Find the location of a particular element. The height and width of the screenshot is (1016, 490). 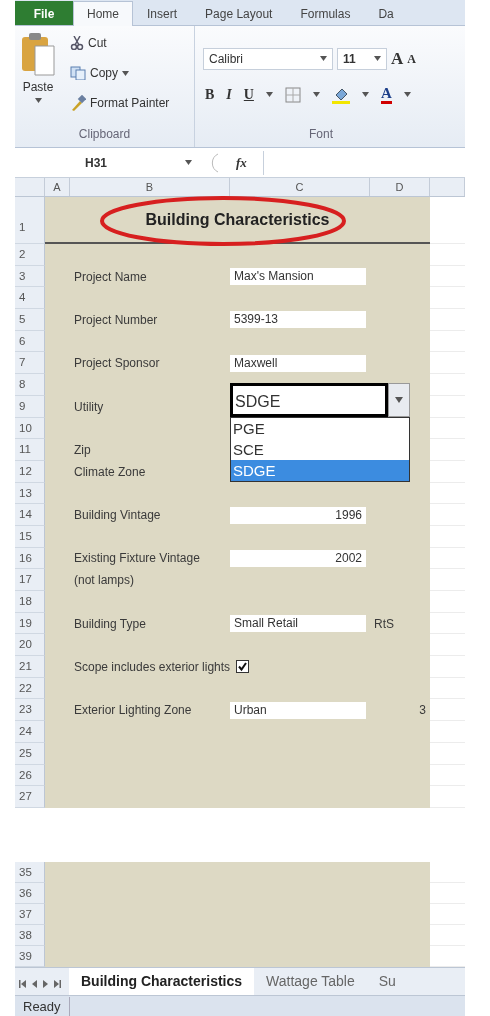

dropdown-button is located at coordinates (399, 399).